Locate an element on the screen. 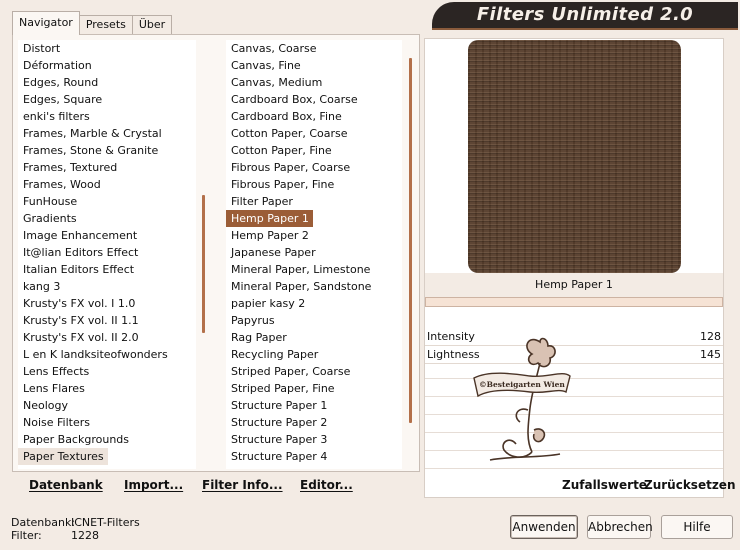 The image size is (740, 550). category-list-item: Distort is located at coordinates (107, 48).